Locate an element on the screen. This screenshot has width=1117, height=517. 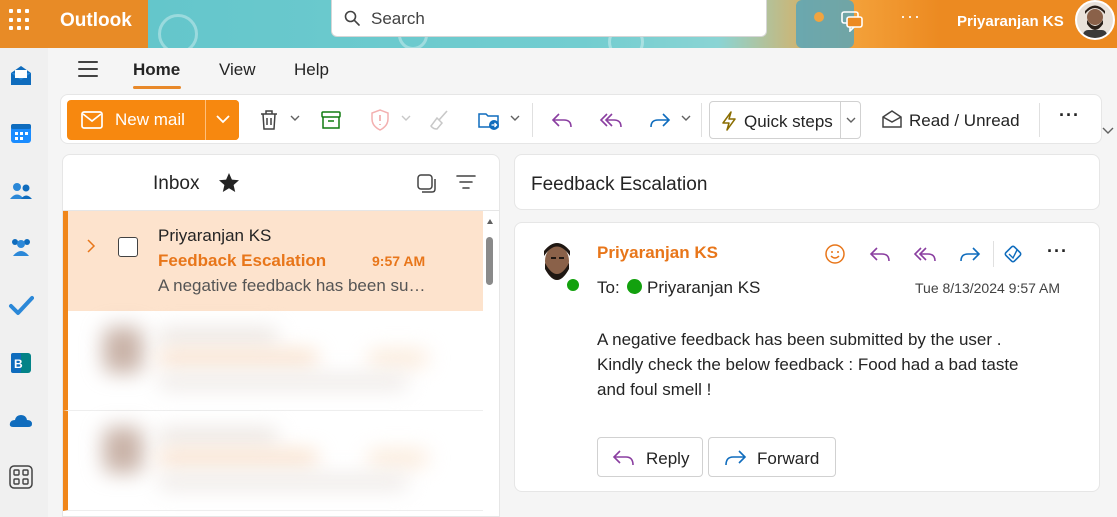
quick-steps-label: Quick steps is located at coordinates (788, 121).